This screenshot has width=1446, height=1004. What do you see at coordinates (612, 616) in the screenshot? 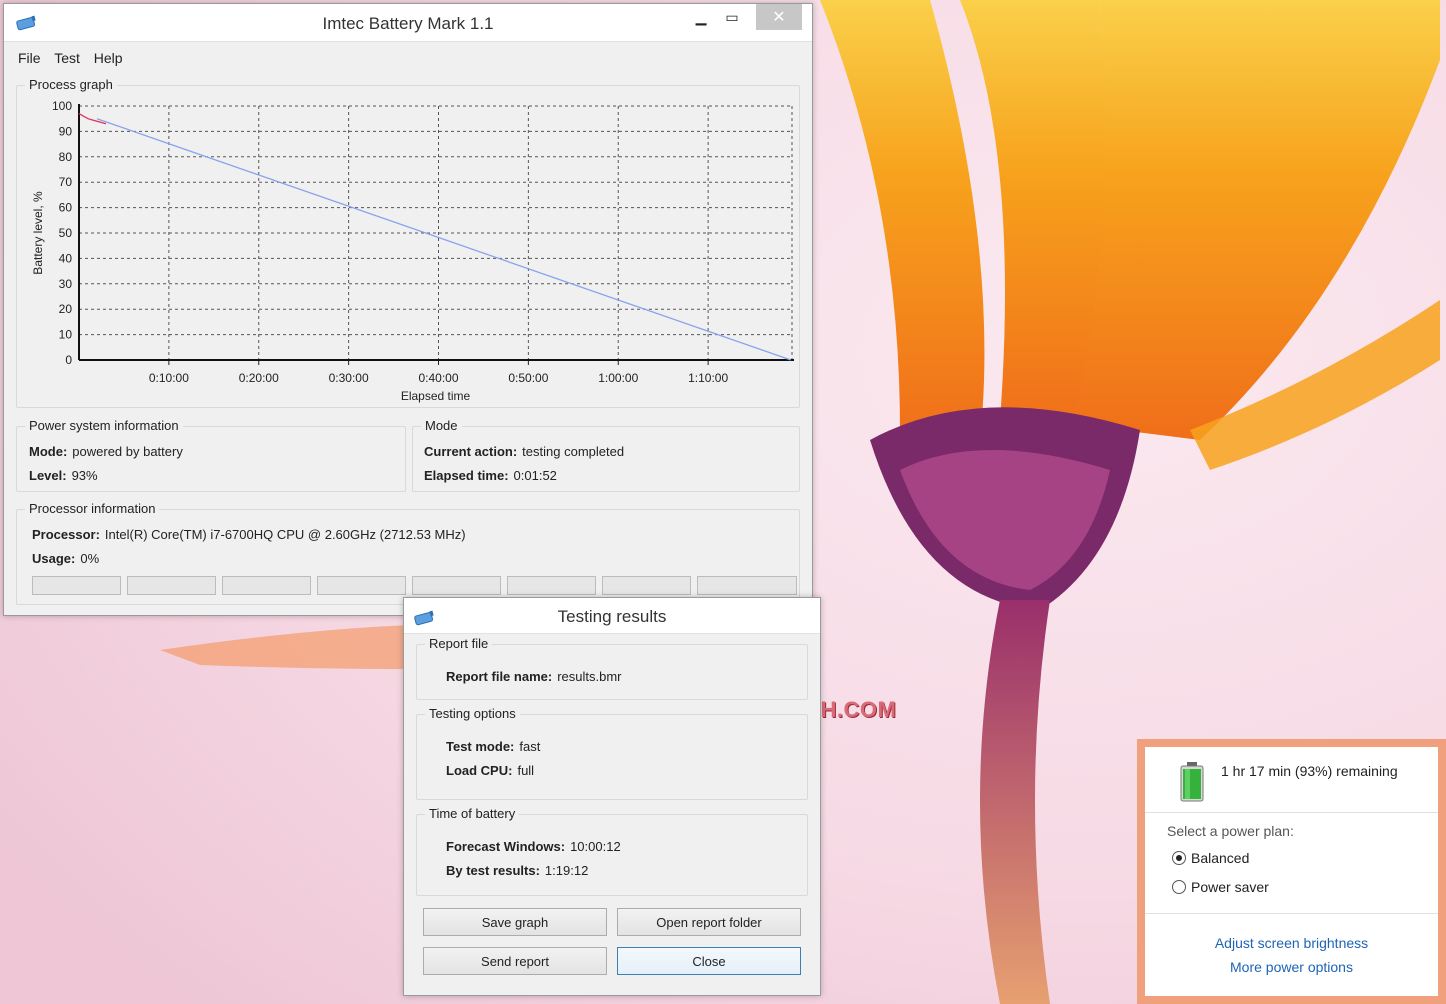
I see `results-titlebar: Testing results` at bounding box center [612, 616].